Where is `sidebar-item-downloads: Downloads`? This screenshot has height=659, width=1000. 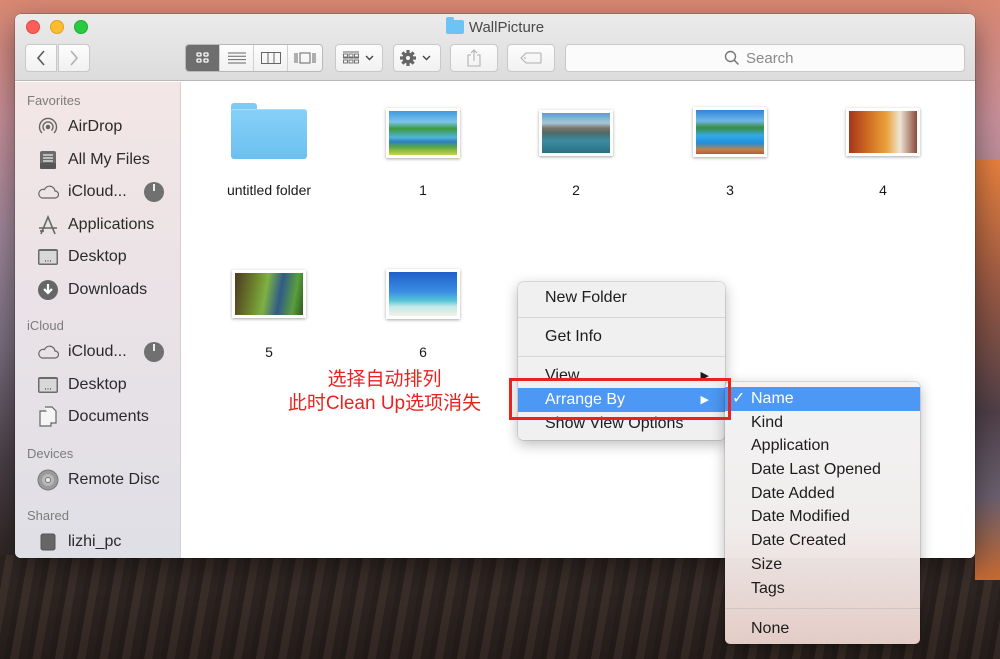
sidebar-item-downloads: Downloads is located at coordinates (97, 290).